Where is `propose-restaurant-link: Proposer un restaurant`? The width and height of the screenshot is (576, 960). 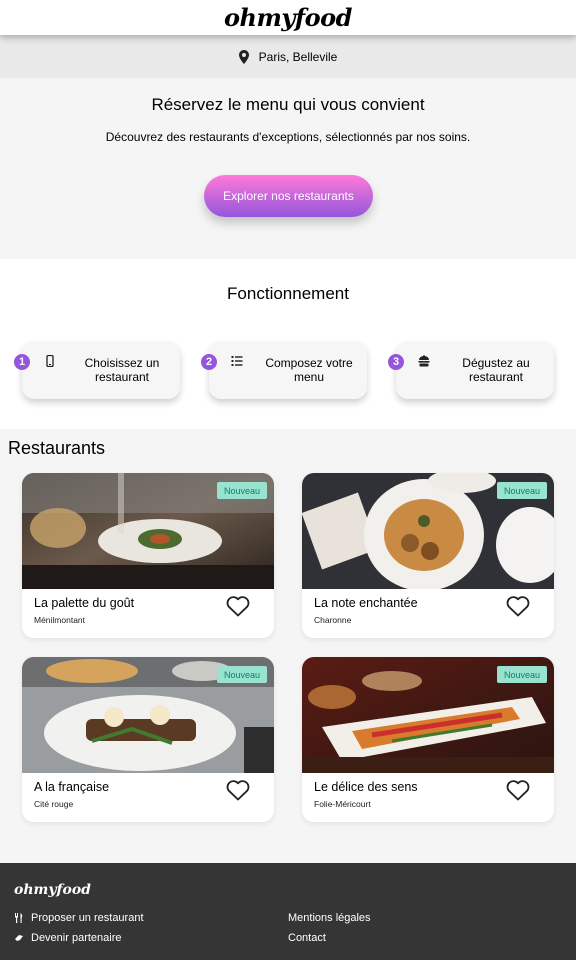
propose-restaurant-link: Proposer un restaurant is located at coordinates (79, 918).